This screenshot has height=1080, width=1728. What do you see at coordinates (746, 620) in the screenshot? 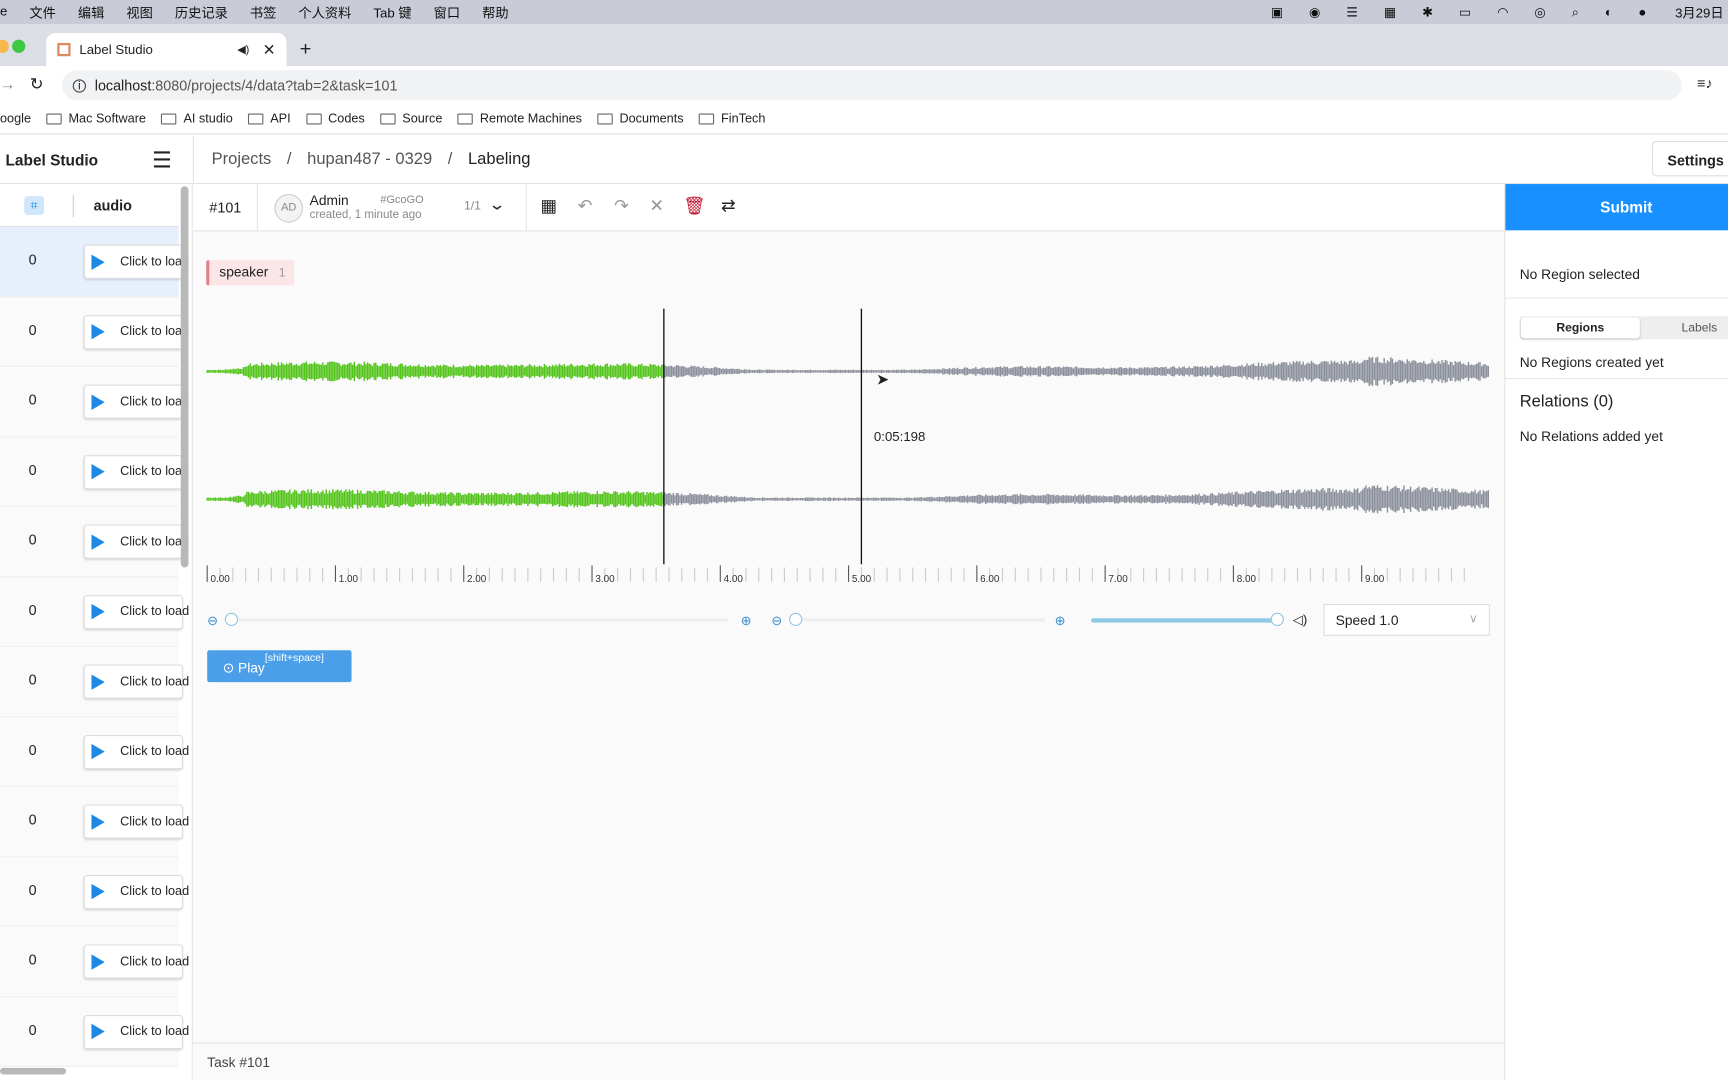
I see `zoom-in-icon: ⊕` at bounding box center [746, 620].